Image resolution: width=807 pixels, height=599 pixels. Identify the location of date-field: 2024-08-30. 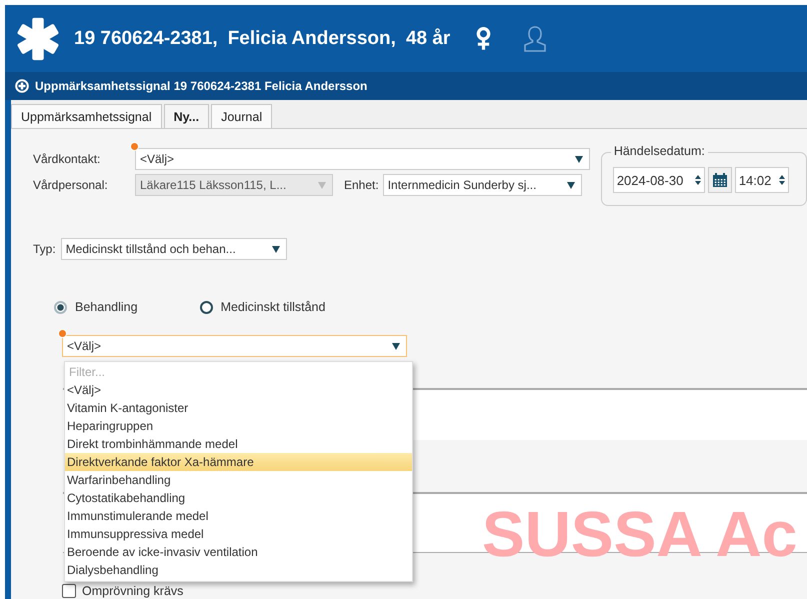
(658, 180).